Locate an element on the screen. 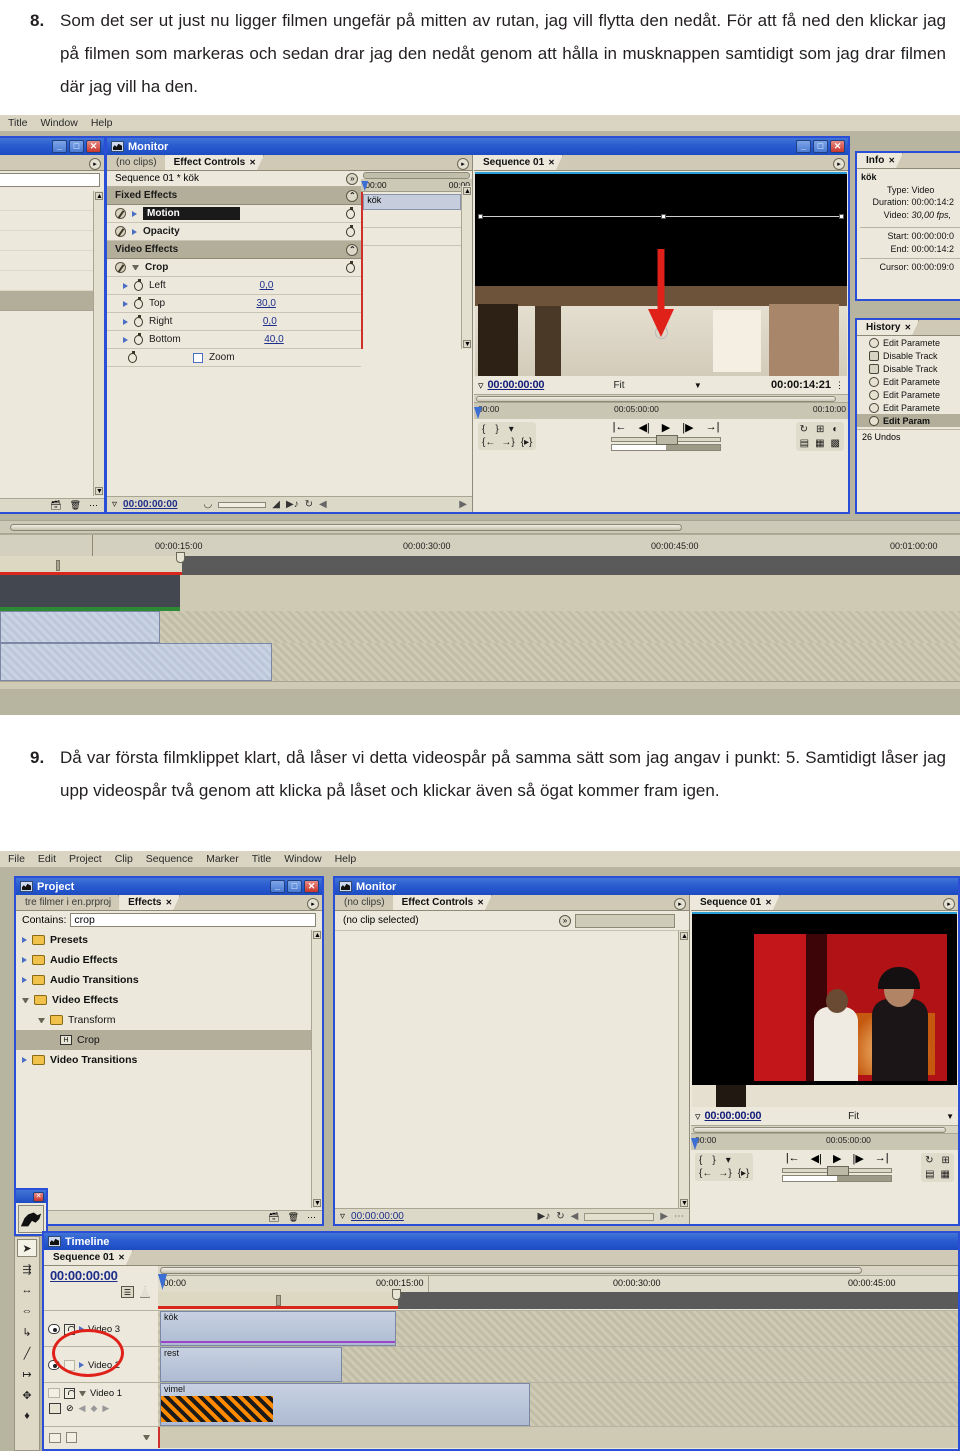 Image resolution: width=960 pixels, height=1451 pixels. set-in-point-icon: { is located at coordinates (700, 1160).